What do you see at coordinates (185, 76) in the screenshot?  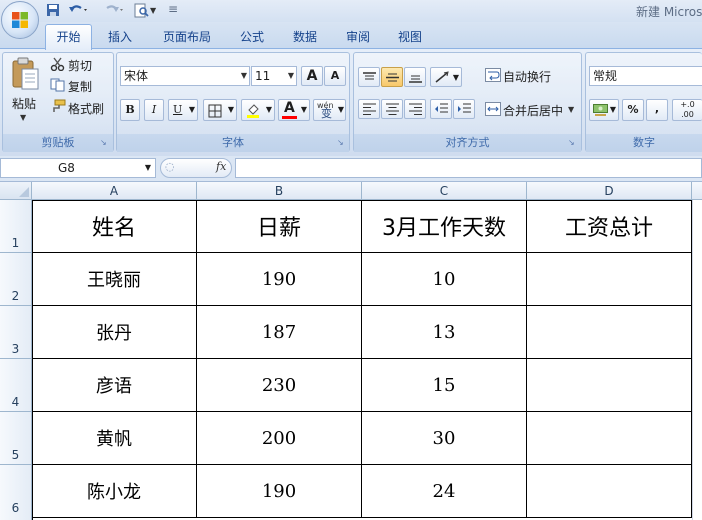 I see `font-name-combo: 宋体 ▼` at bounding box center [185, 76].